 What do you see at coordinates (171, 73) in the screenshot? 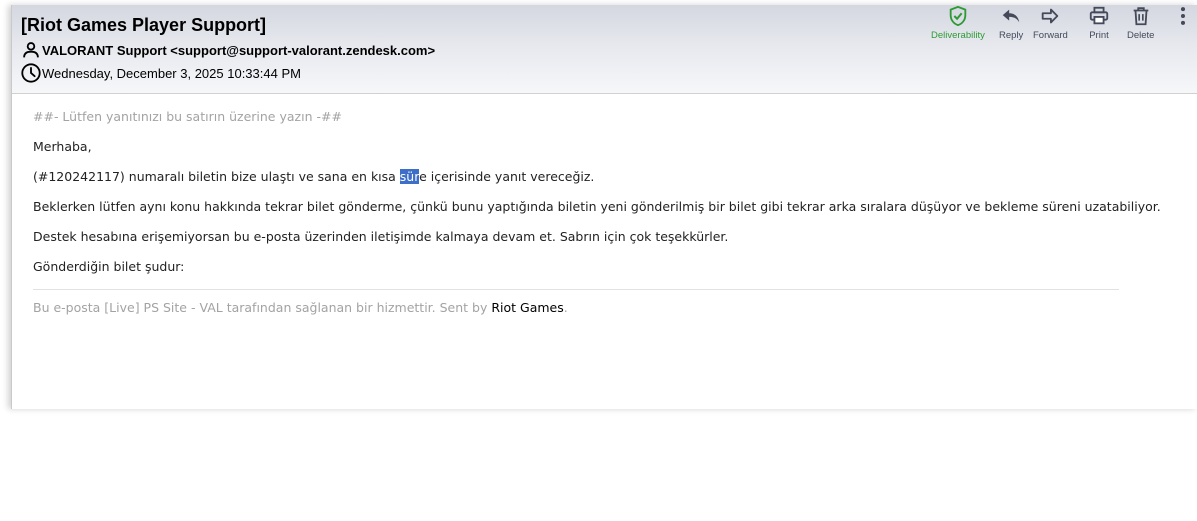
I see `email-date: Wednesday, December 3, 2025 10:33:44 PM` at bounding box center [171, 73].